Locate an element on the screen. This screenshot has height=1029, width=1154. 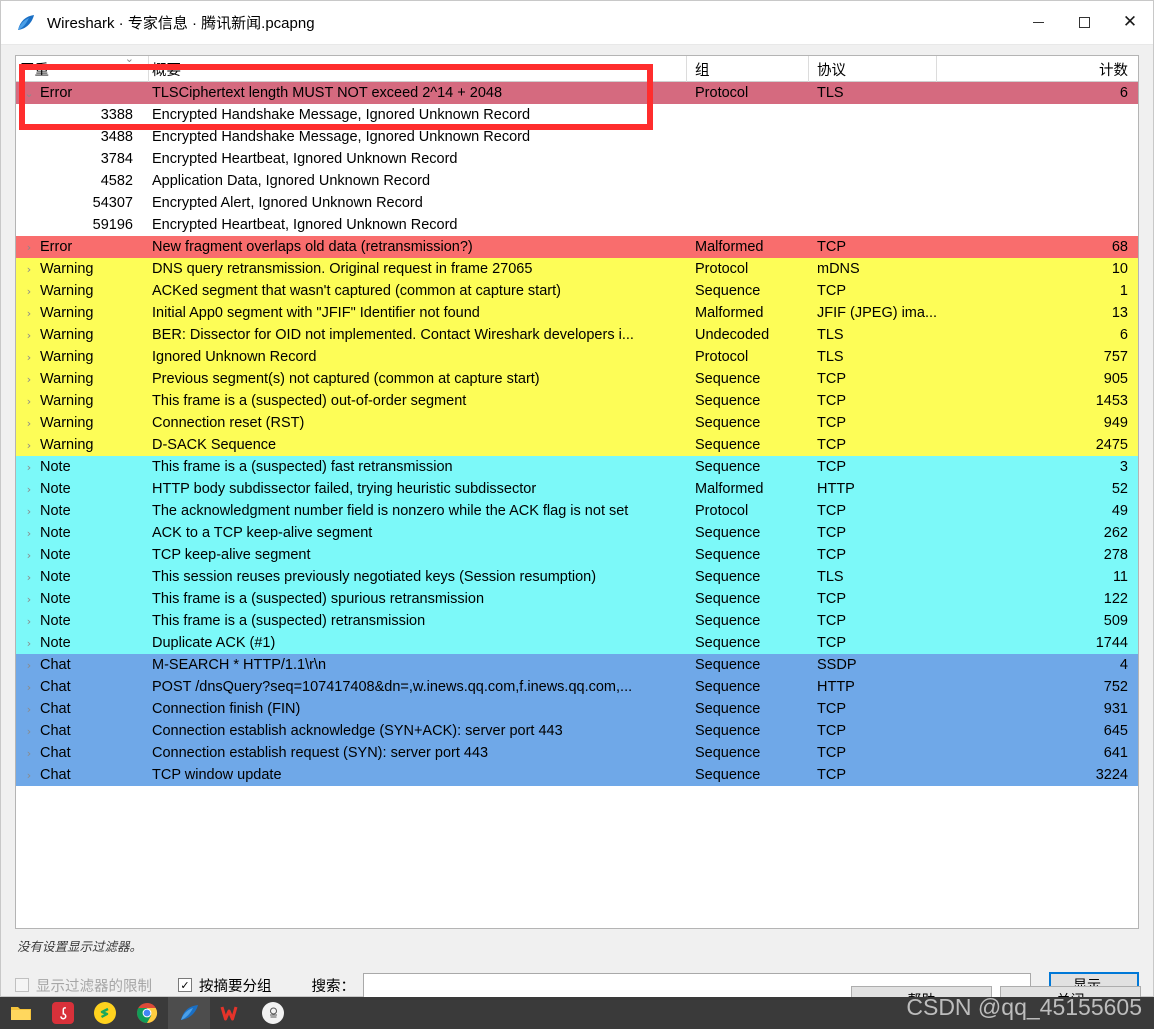
cell-group is located at coordinates (748, 181).